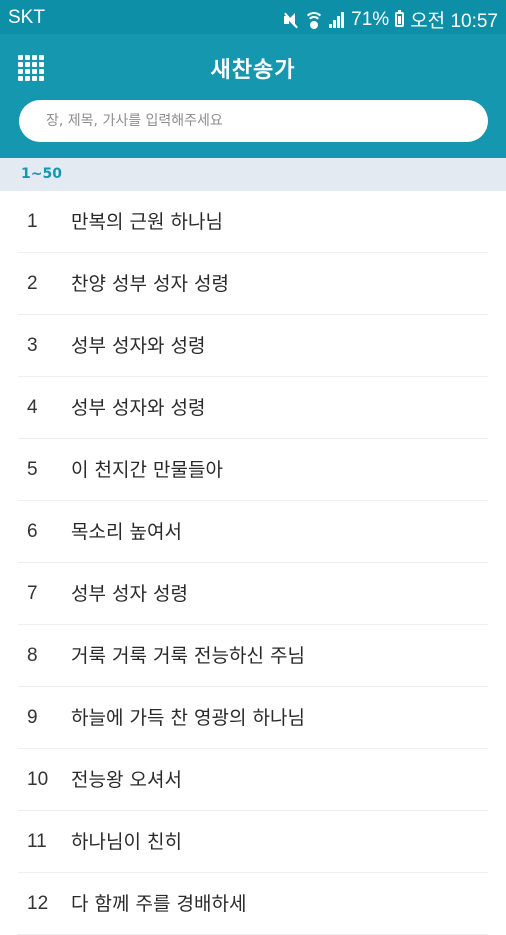  Describe the element at coordinates (188, 718) in the screenshot. I see `hymn-title: 하늘에 가득 찬 영광의 하나님` at that location.